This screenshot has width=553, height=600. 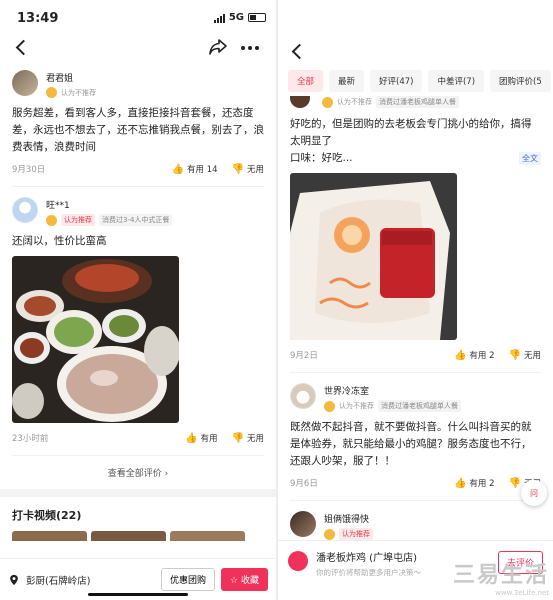 What do you see at coordinates (396, 81) in the screenshot?
I see `filter-chip: 好评(47)` at bounding box center [396, 81].